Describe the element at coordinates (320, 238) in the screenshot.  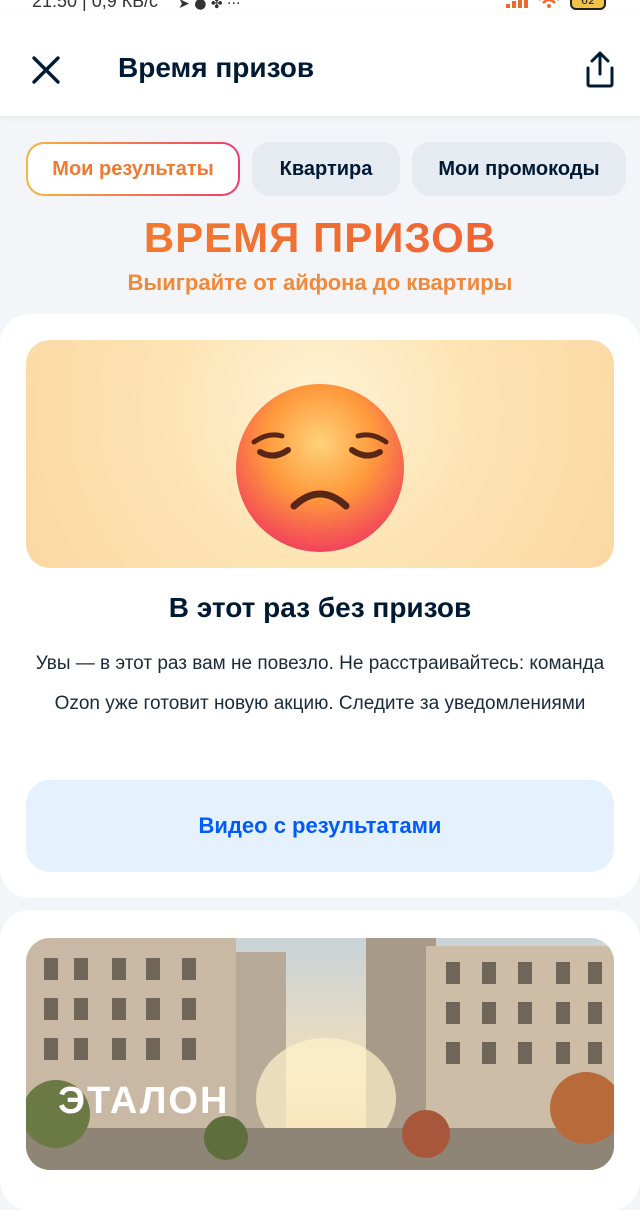
I see `hero-title: ВРЕМЯ ПРИЗОВ` at that location.